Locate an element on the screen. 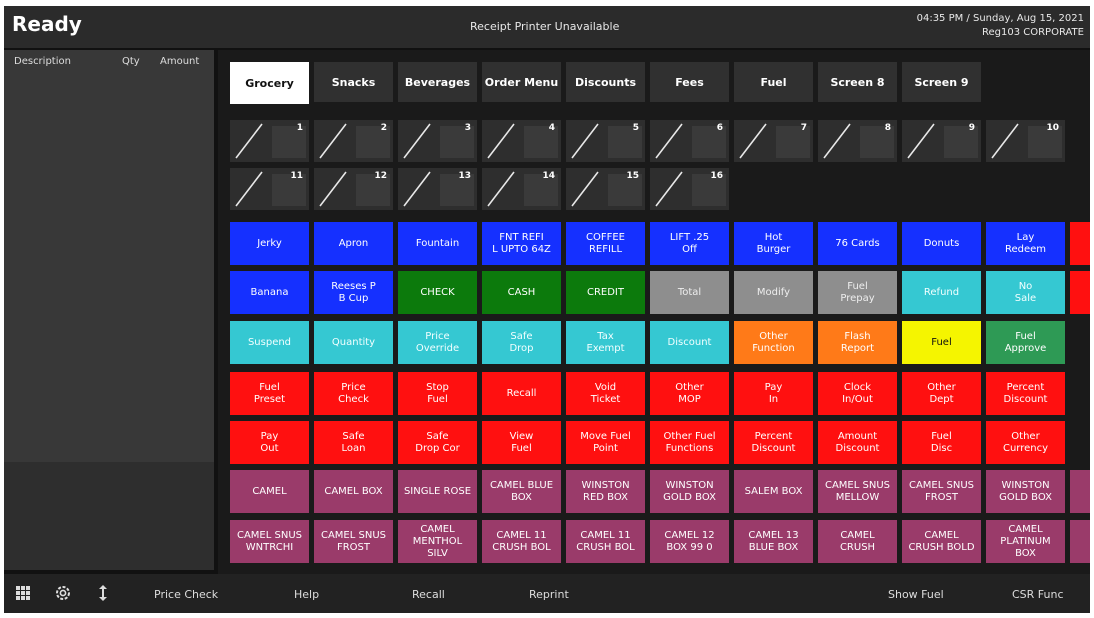 Image resolution: width=1094 pixels, height=618 pixels. key-fuel: Fuel is located at coordinates (941, 342).